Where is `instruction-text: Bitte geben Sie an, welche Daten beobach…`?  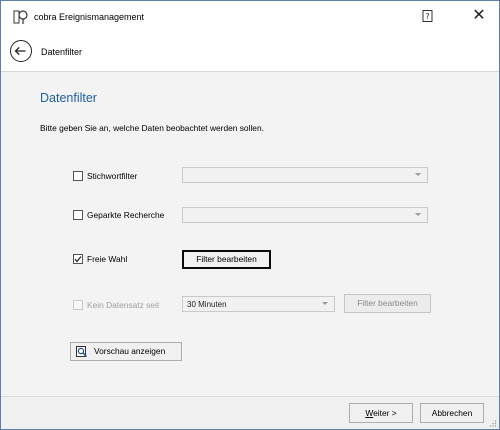
instruction-text: Bitte geben Sie an, welche Daten beobach… is located at coordinates (152, 128).